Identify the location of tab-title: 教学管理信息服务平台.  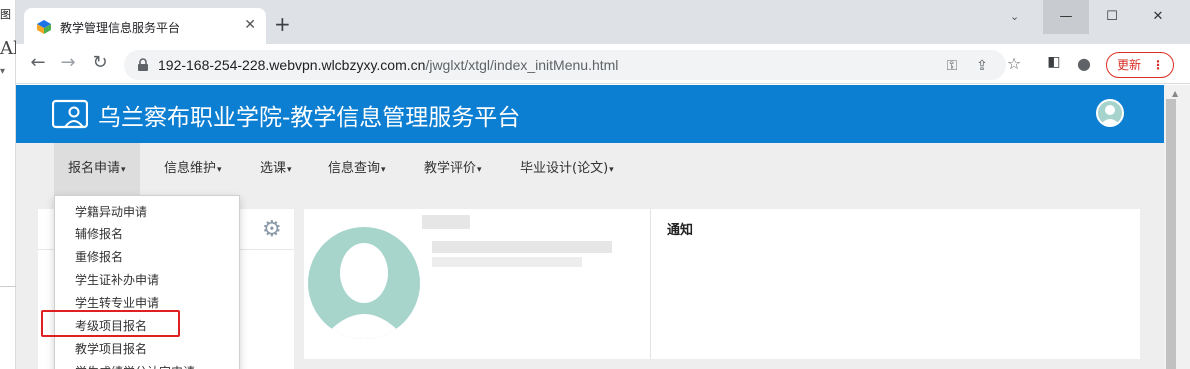
(120, 28).